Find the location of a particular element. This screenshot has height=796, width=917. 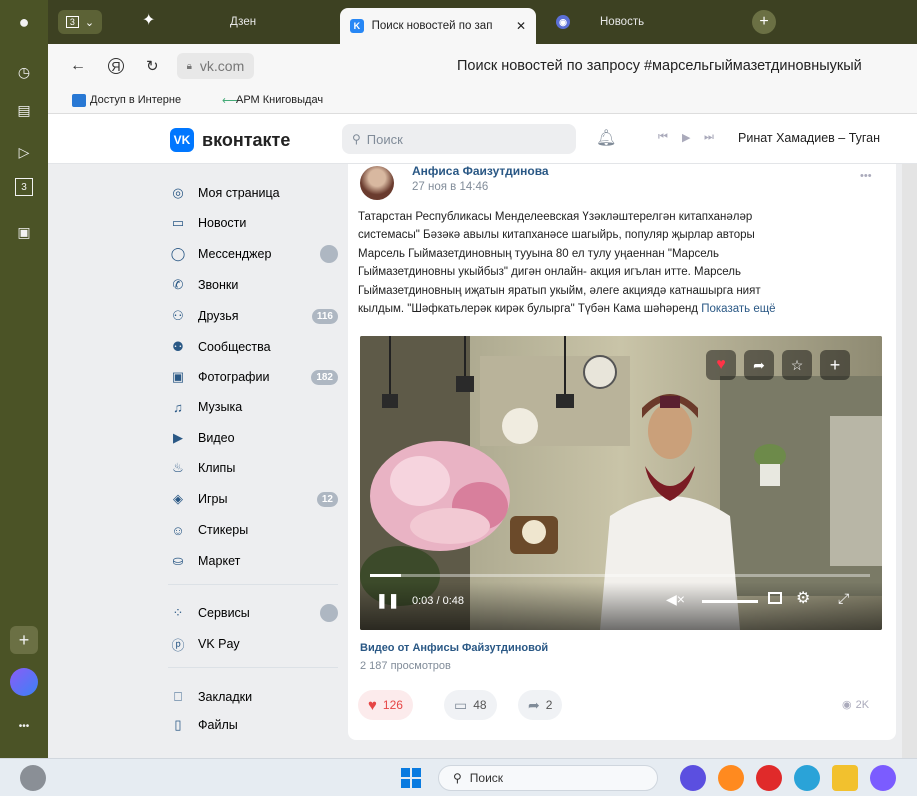

friends-badge: 116 is located at coordinates (324, 316).